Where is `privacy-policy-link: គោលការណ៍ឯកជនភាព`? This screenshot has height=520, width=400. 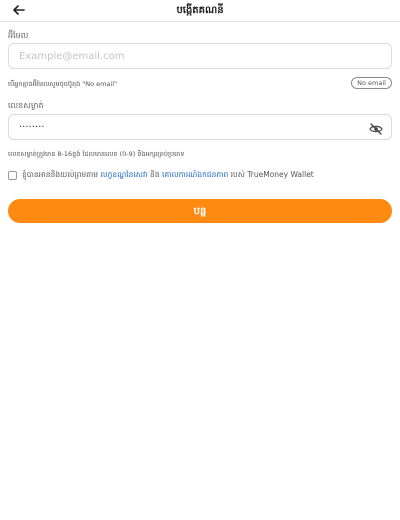
privacy-policy-link: គោលការណ៍ឯកជនភាព is located at coordinates (195, 174).